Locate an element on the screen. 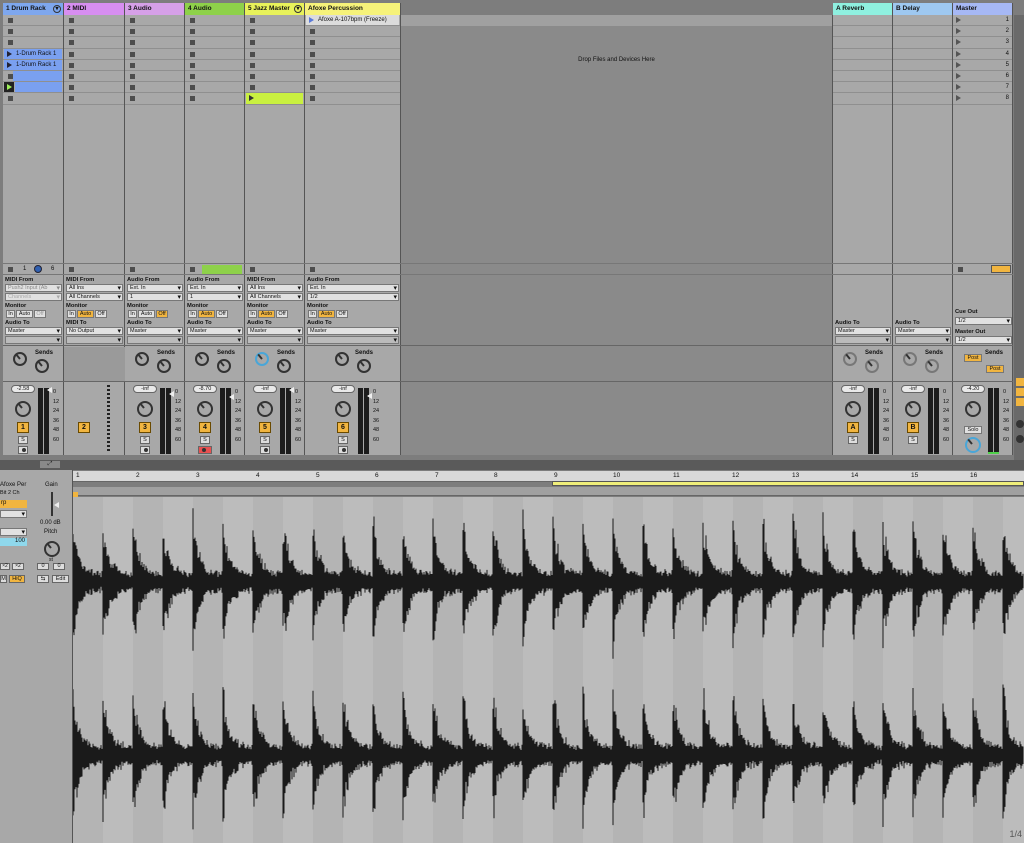 The image size is (1024, 843). cue-volume-knob is located at coordinates (973, 445).